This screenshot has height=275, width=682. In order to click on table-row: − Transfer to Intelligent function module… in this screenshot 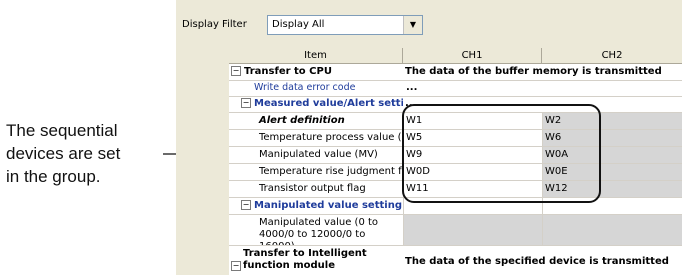, I will do `click(455, 260)`.